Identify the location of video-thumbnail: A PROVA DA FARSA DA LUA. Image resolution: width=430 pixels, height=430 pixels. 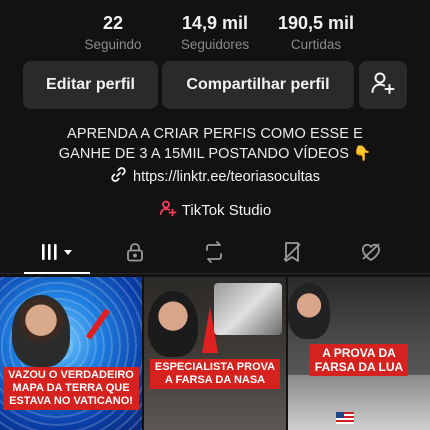
(359, 353).